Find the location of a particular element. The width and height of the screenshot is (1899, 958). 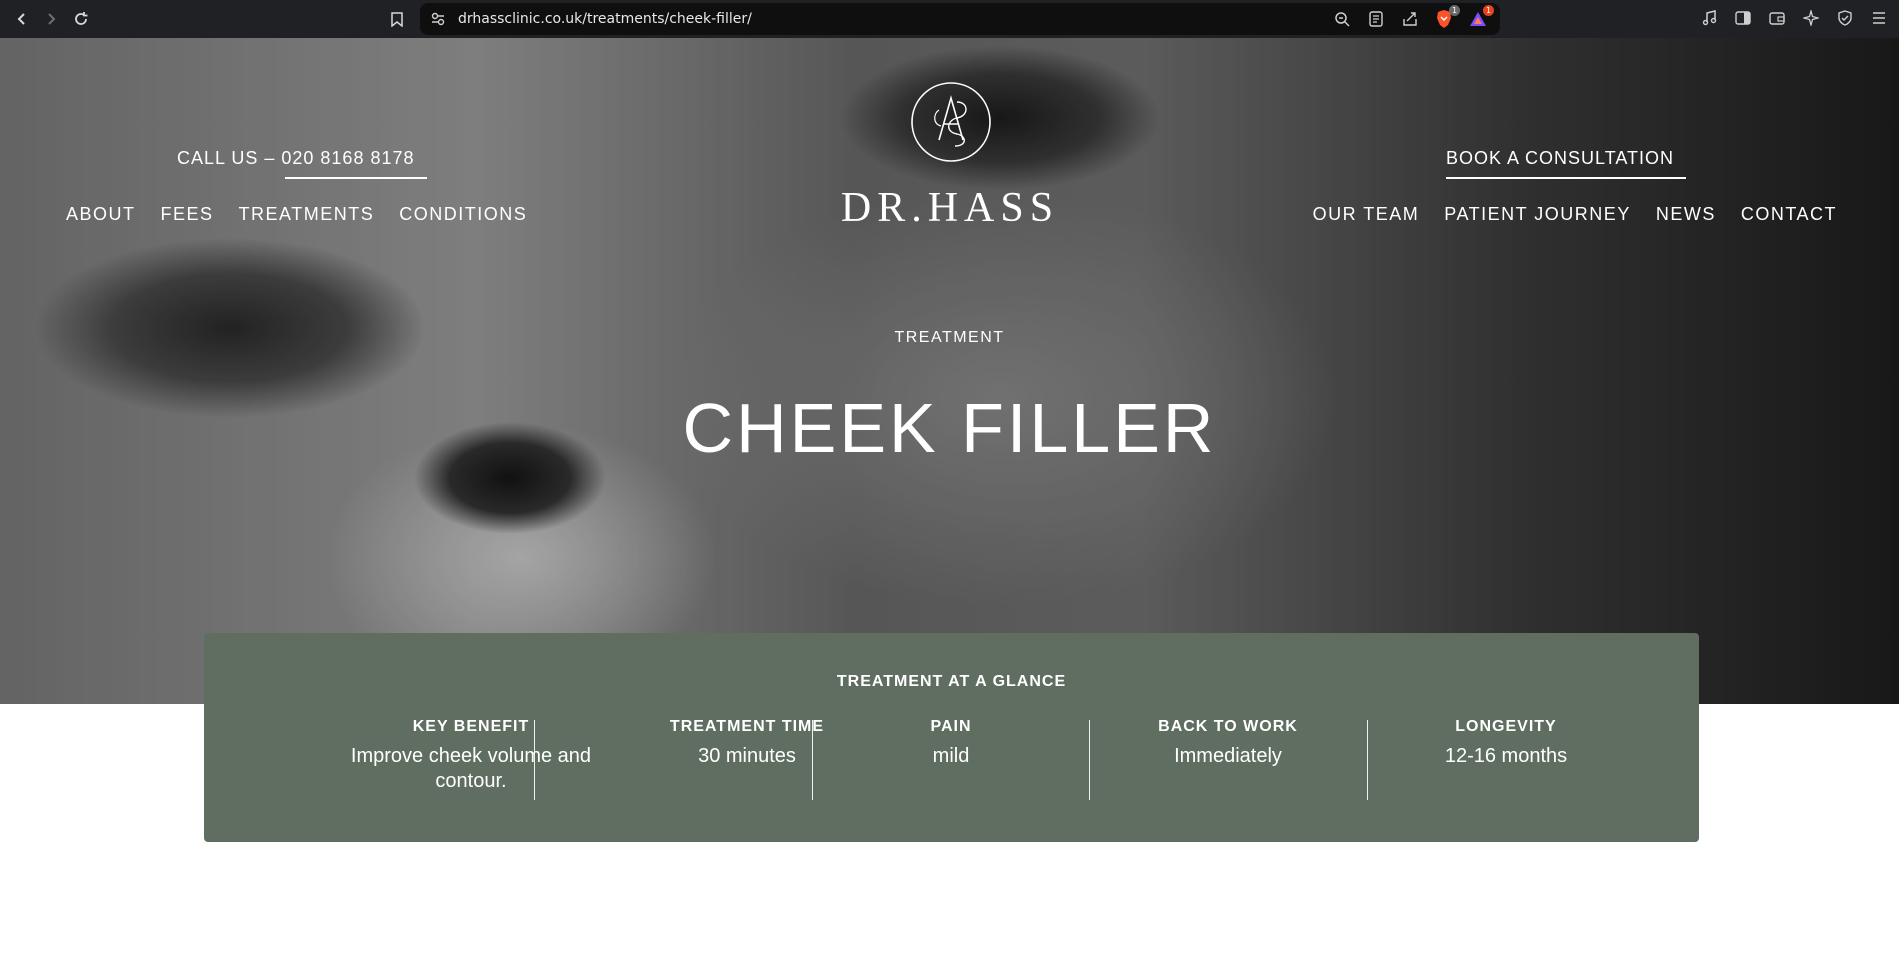

leo-ai-button is located at coordinates (1811, 18).